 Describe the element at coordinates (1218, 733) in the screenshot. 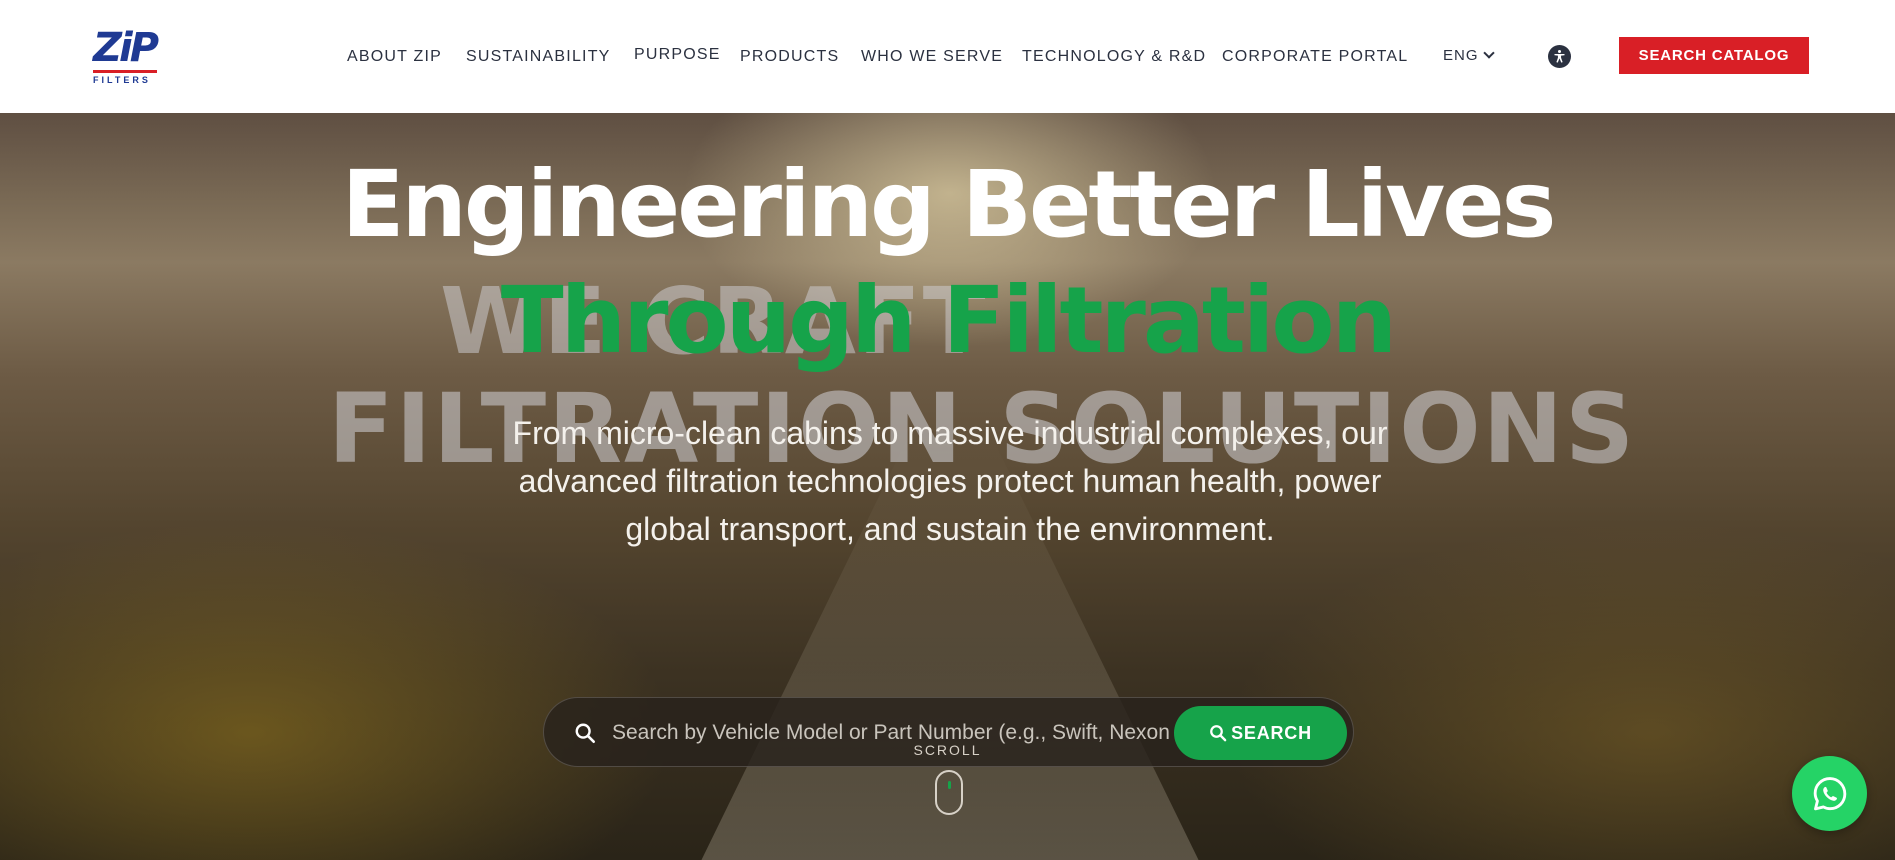

I see `search-button-icon` at that location.